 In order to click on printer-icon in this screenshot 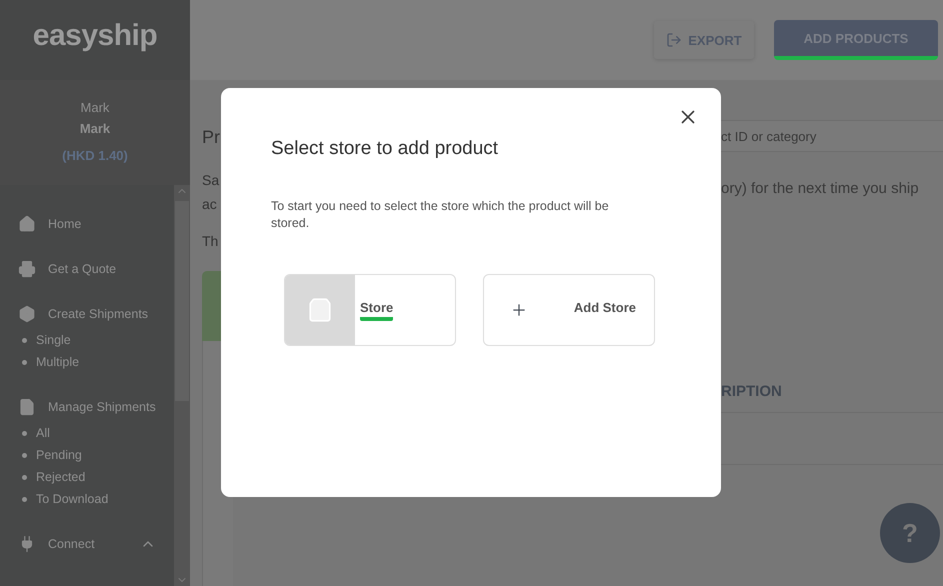, I will do `click(27, 269)`.